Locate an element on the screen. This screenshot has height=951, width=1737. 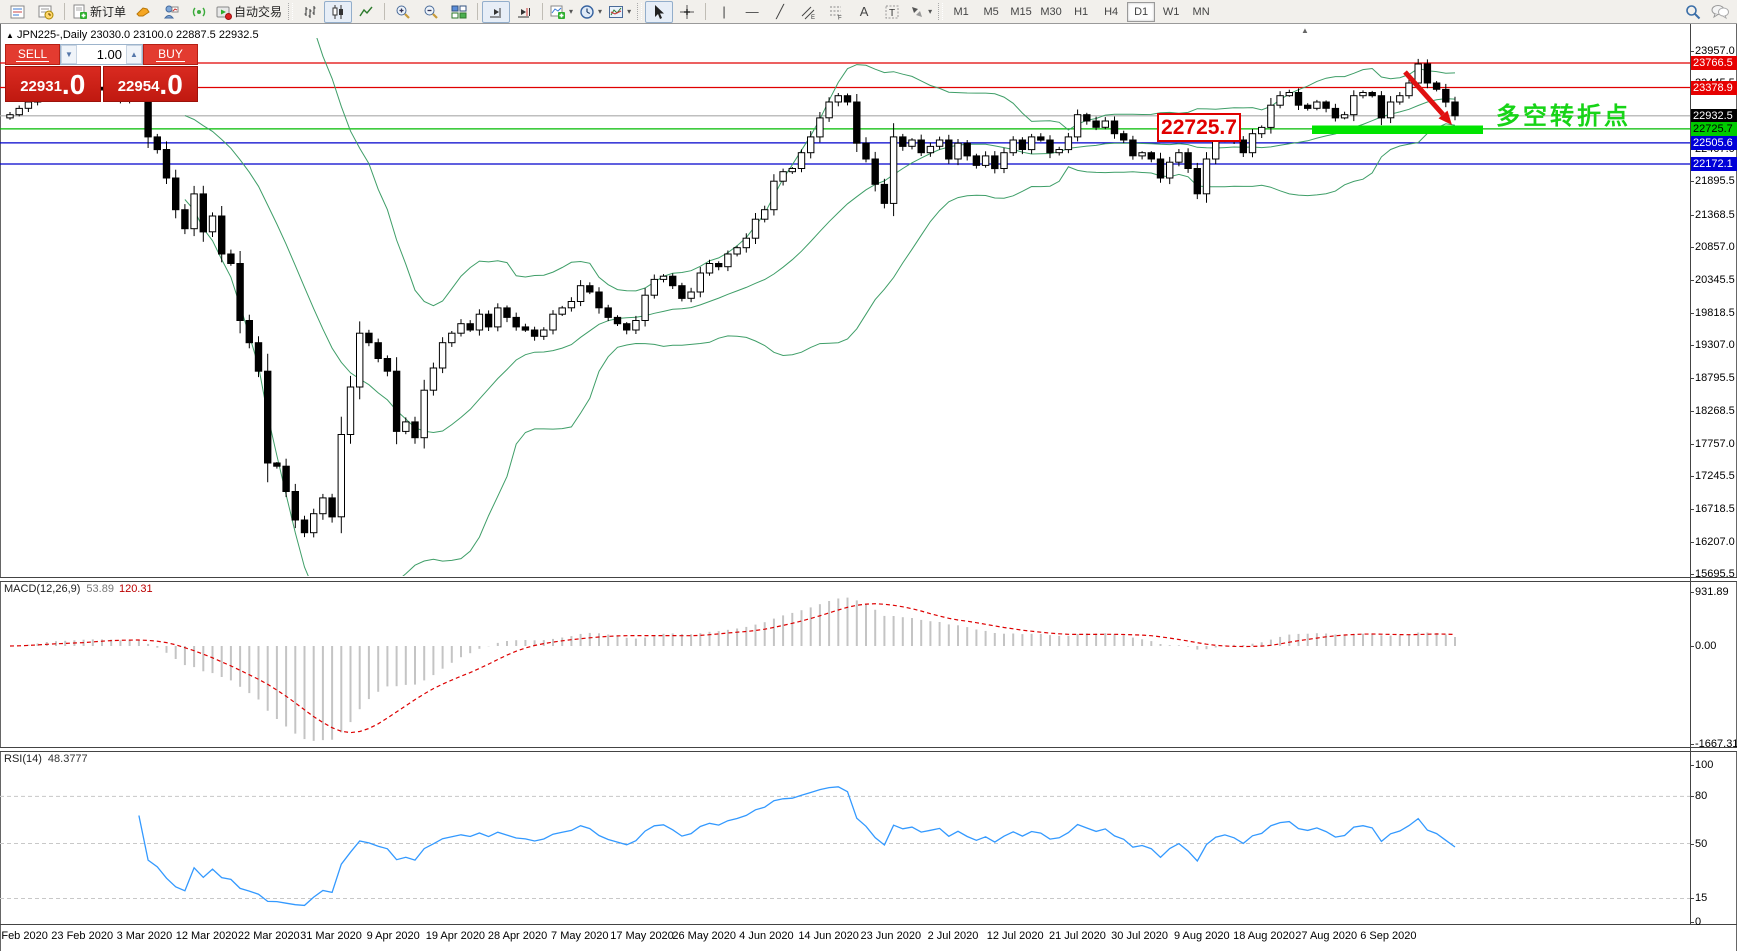
volume-decrease-button: ▼ is located at coordinates (69, 54).